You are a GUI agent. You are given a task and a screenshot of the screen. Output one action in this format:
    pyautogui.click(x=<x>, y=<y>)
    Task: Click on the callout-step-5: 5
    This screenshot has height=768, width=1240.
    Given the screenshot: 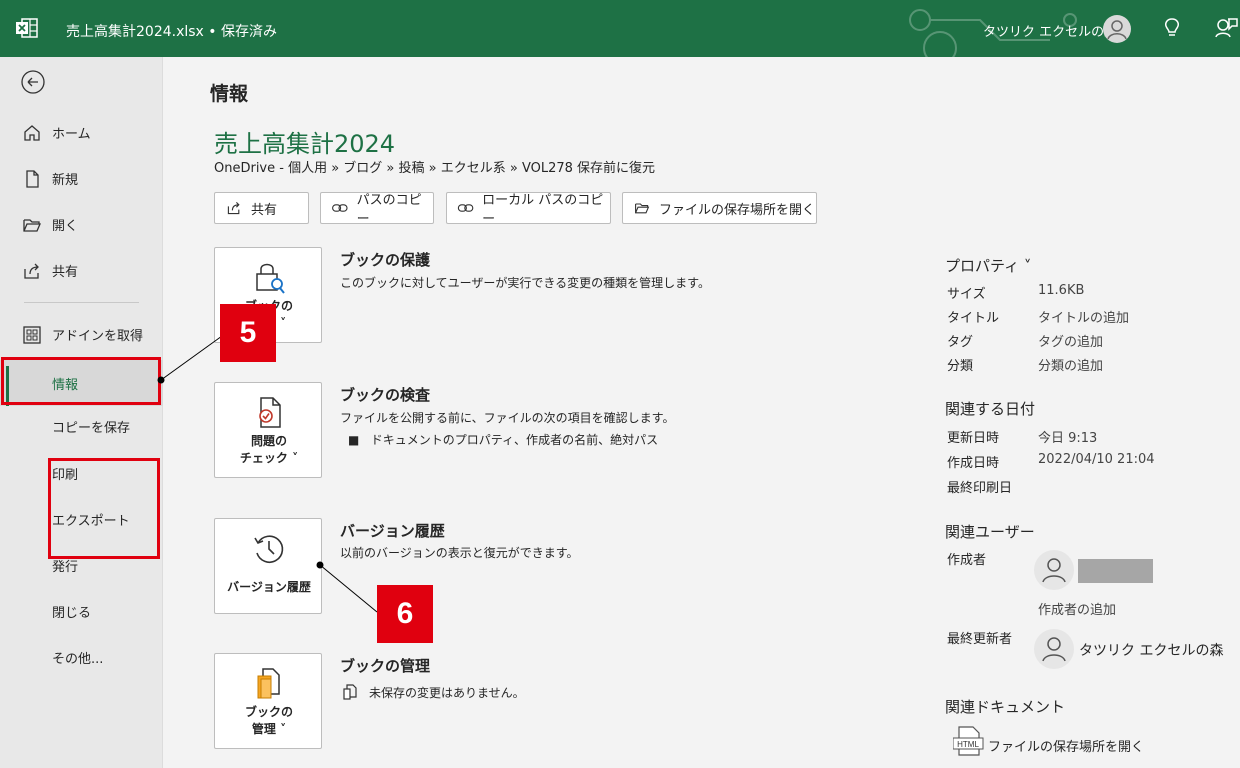 What is the action you would take?
    pyautogui.click(x=248, y=333)
    